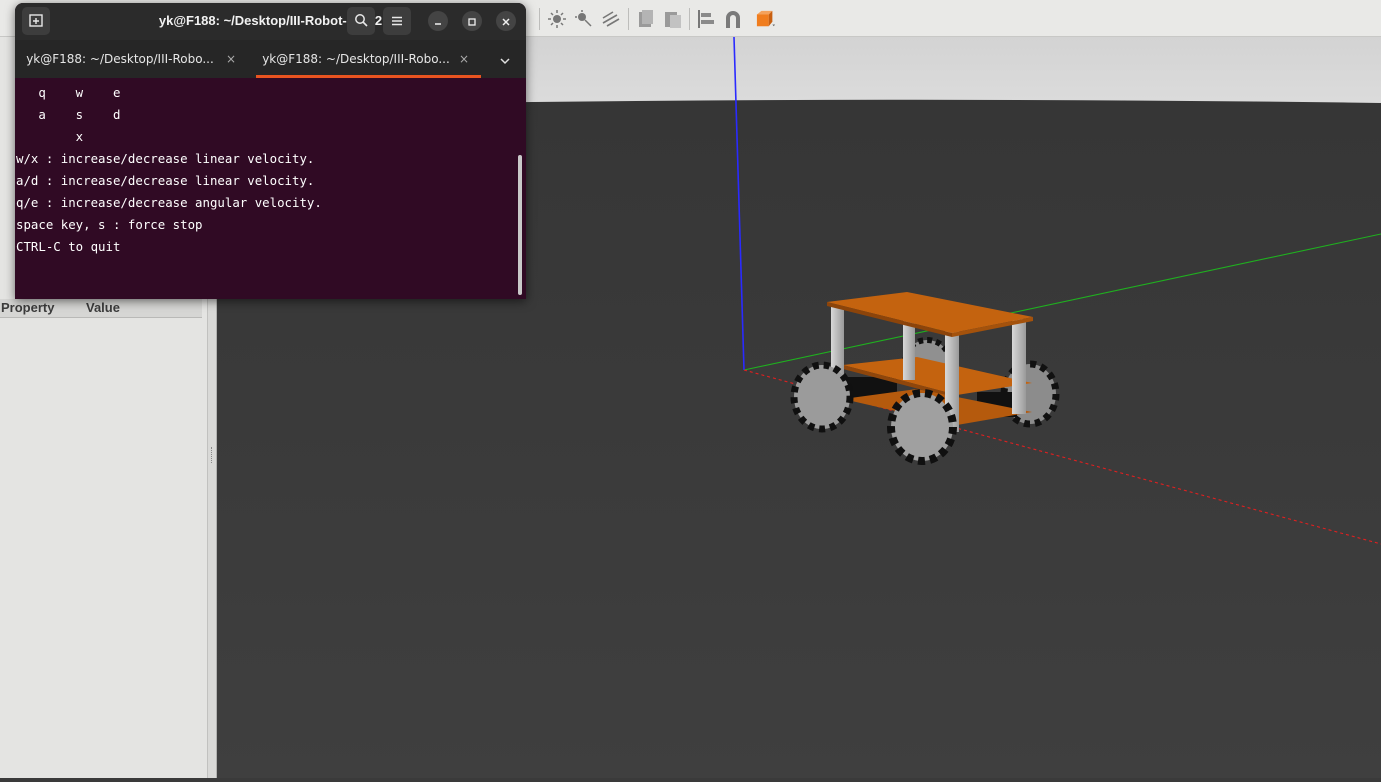  I want to click on maximize-button, so click(472, 21).